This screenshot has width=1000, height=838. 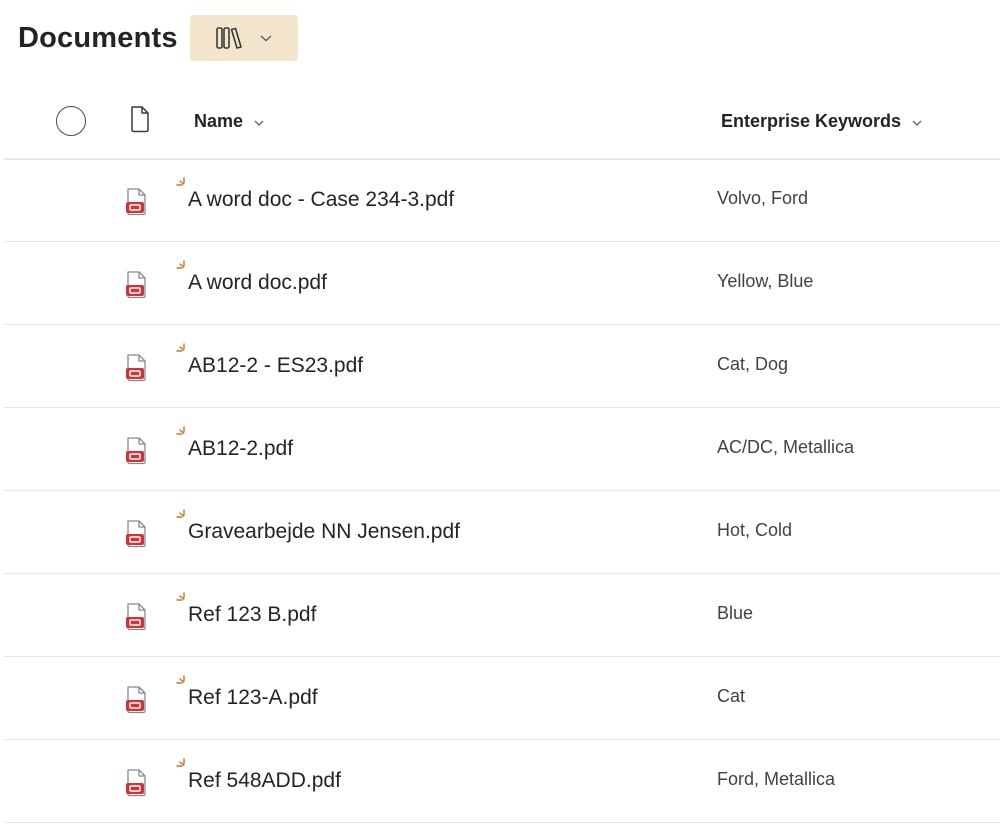 I want to click on enterprise-keywords-cell: Cat, so click(x=731, y=696).